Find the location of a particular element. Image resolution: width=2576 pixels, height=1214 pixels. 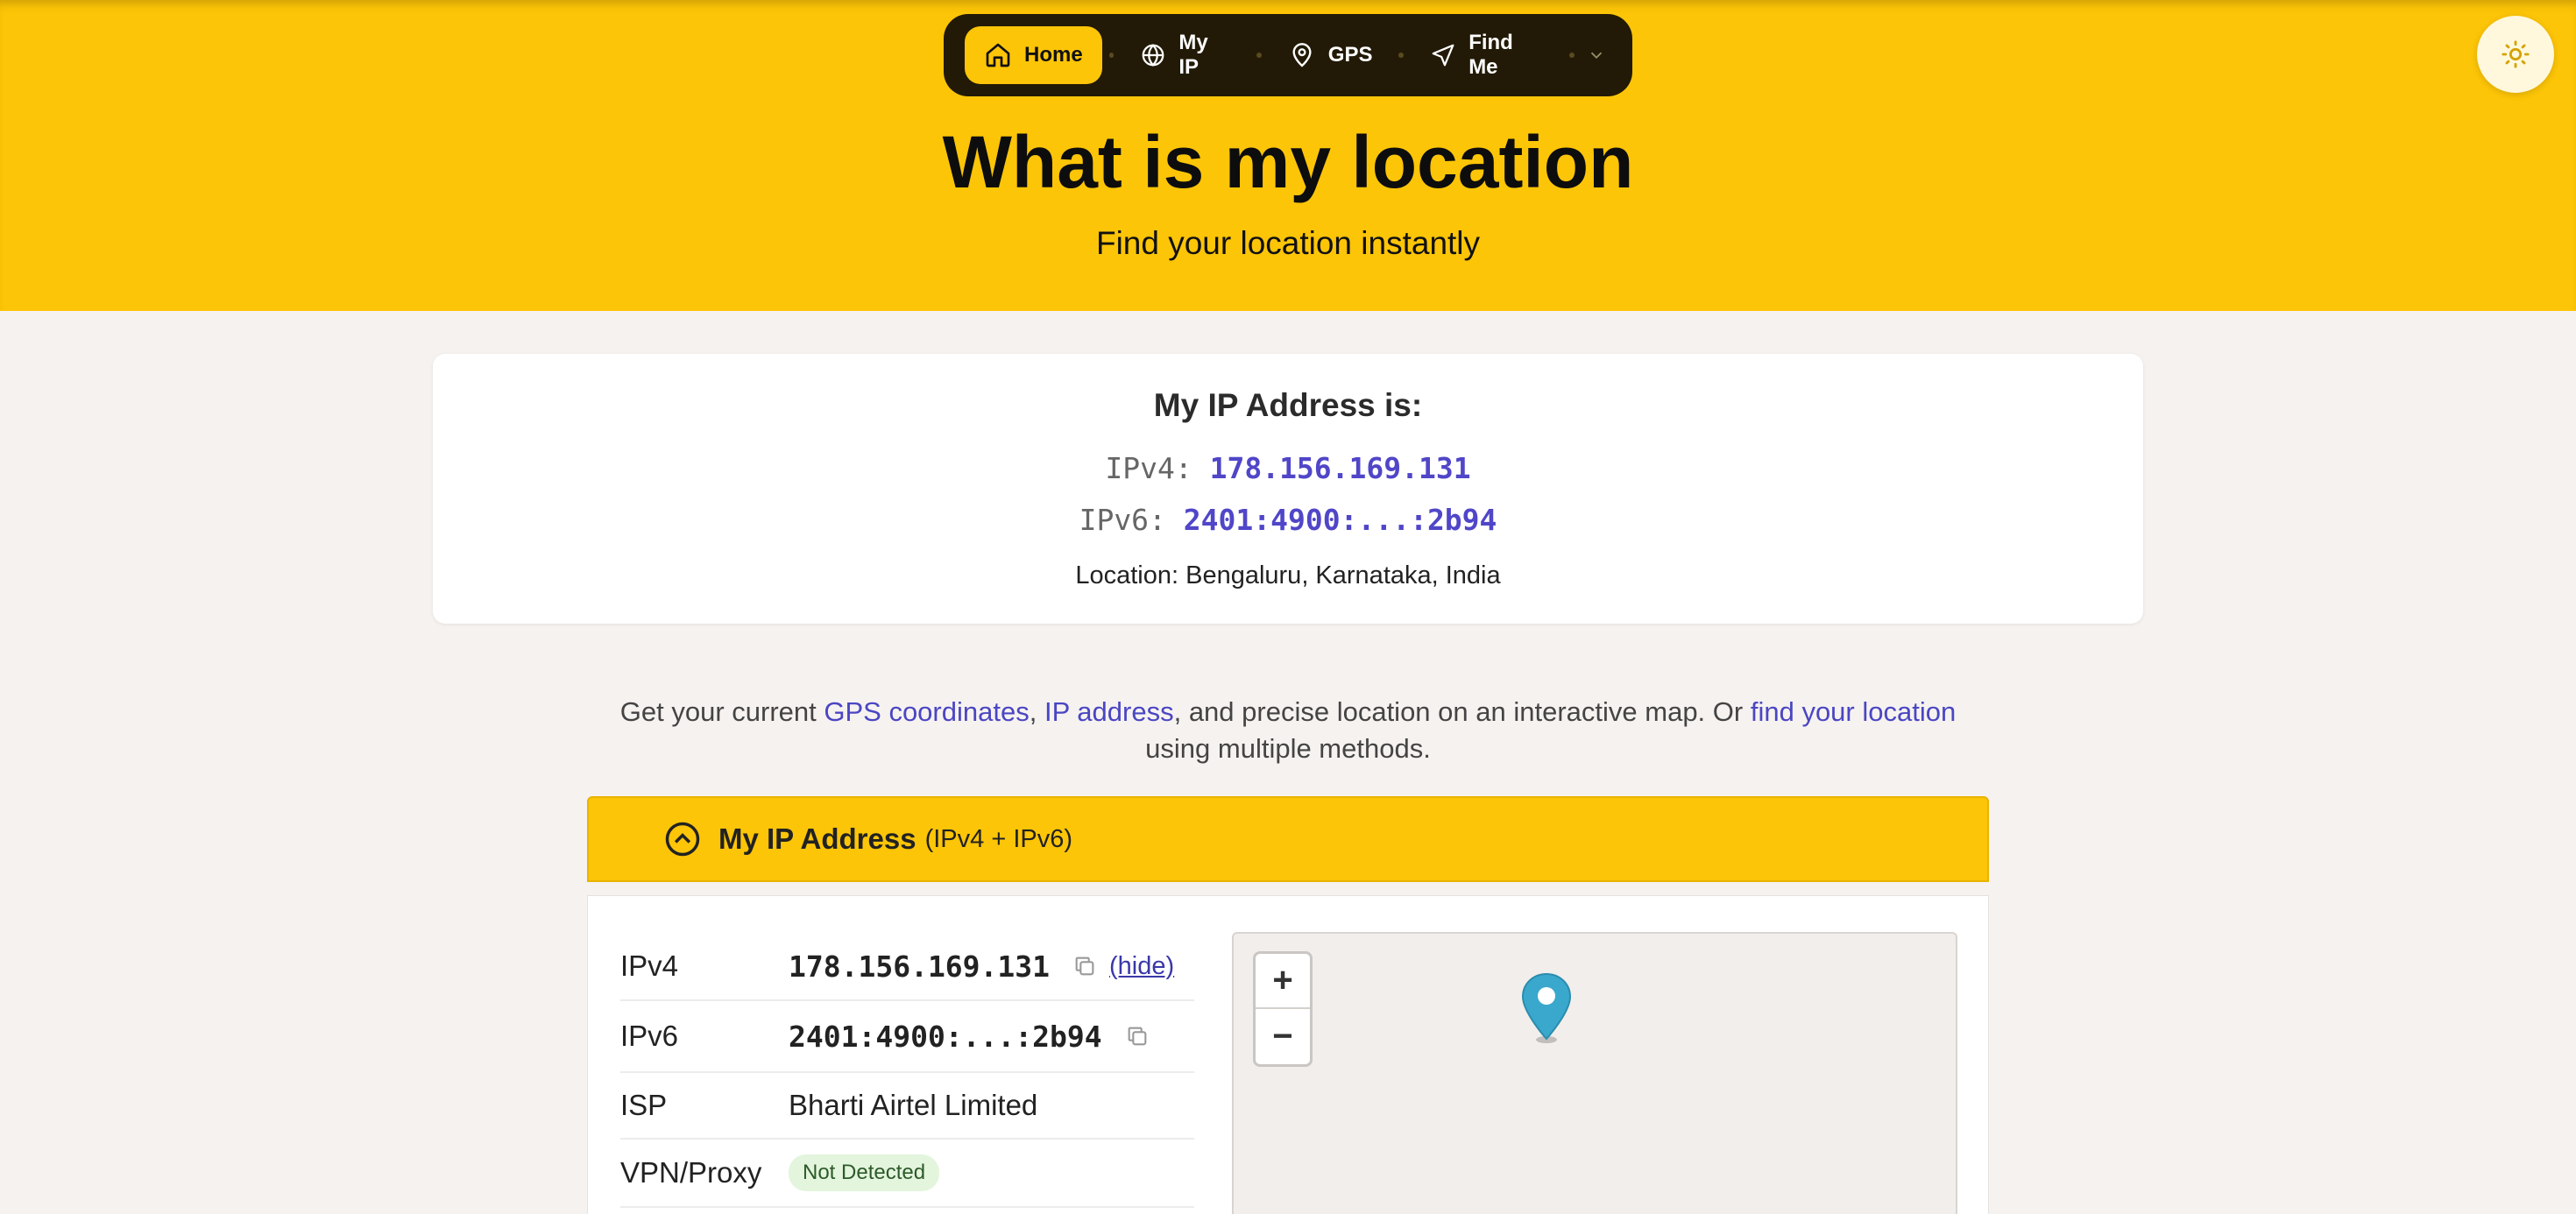

navigation-icon is located at coordinates (1443, 55).